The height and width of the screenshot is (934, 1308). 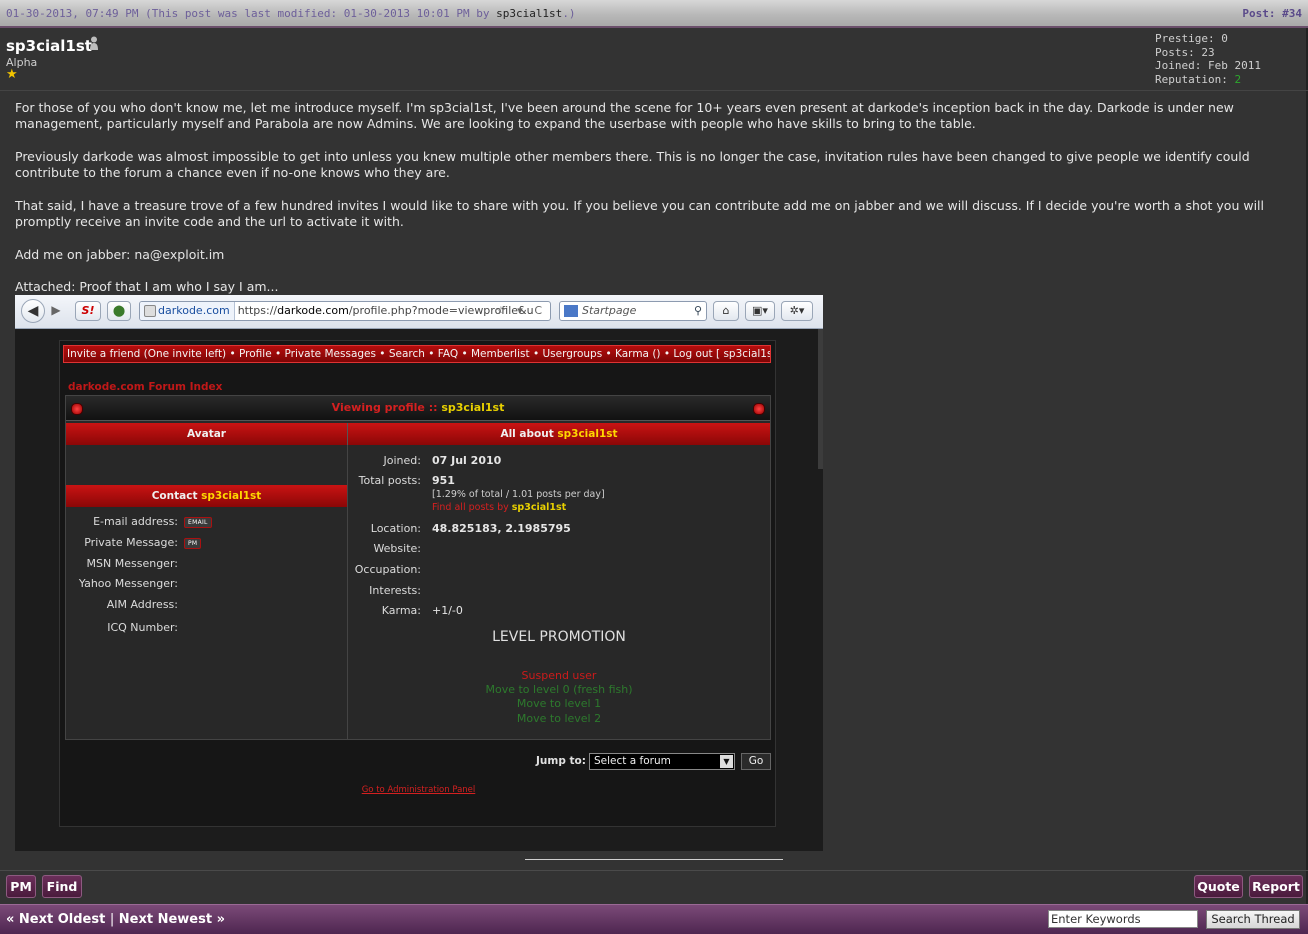 I want to click on darkode-forum-index: darkode.com Forum Index, so click(x=145, y=387).